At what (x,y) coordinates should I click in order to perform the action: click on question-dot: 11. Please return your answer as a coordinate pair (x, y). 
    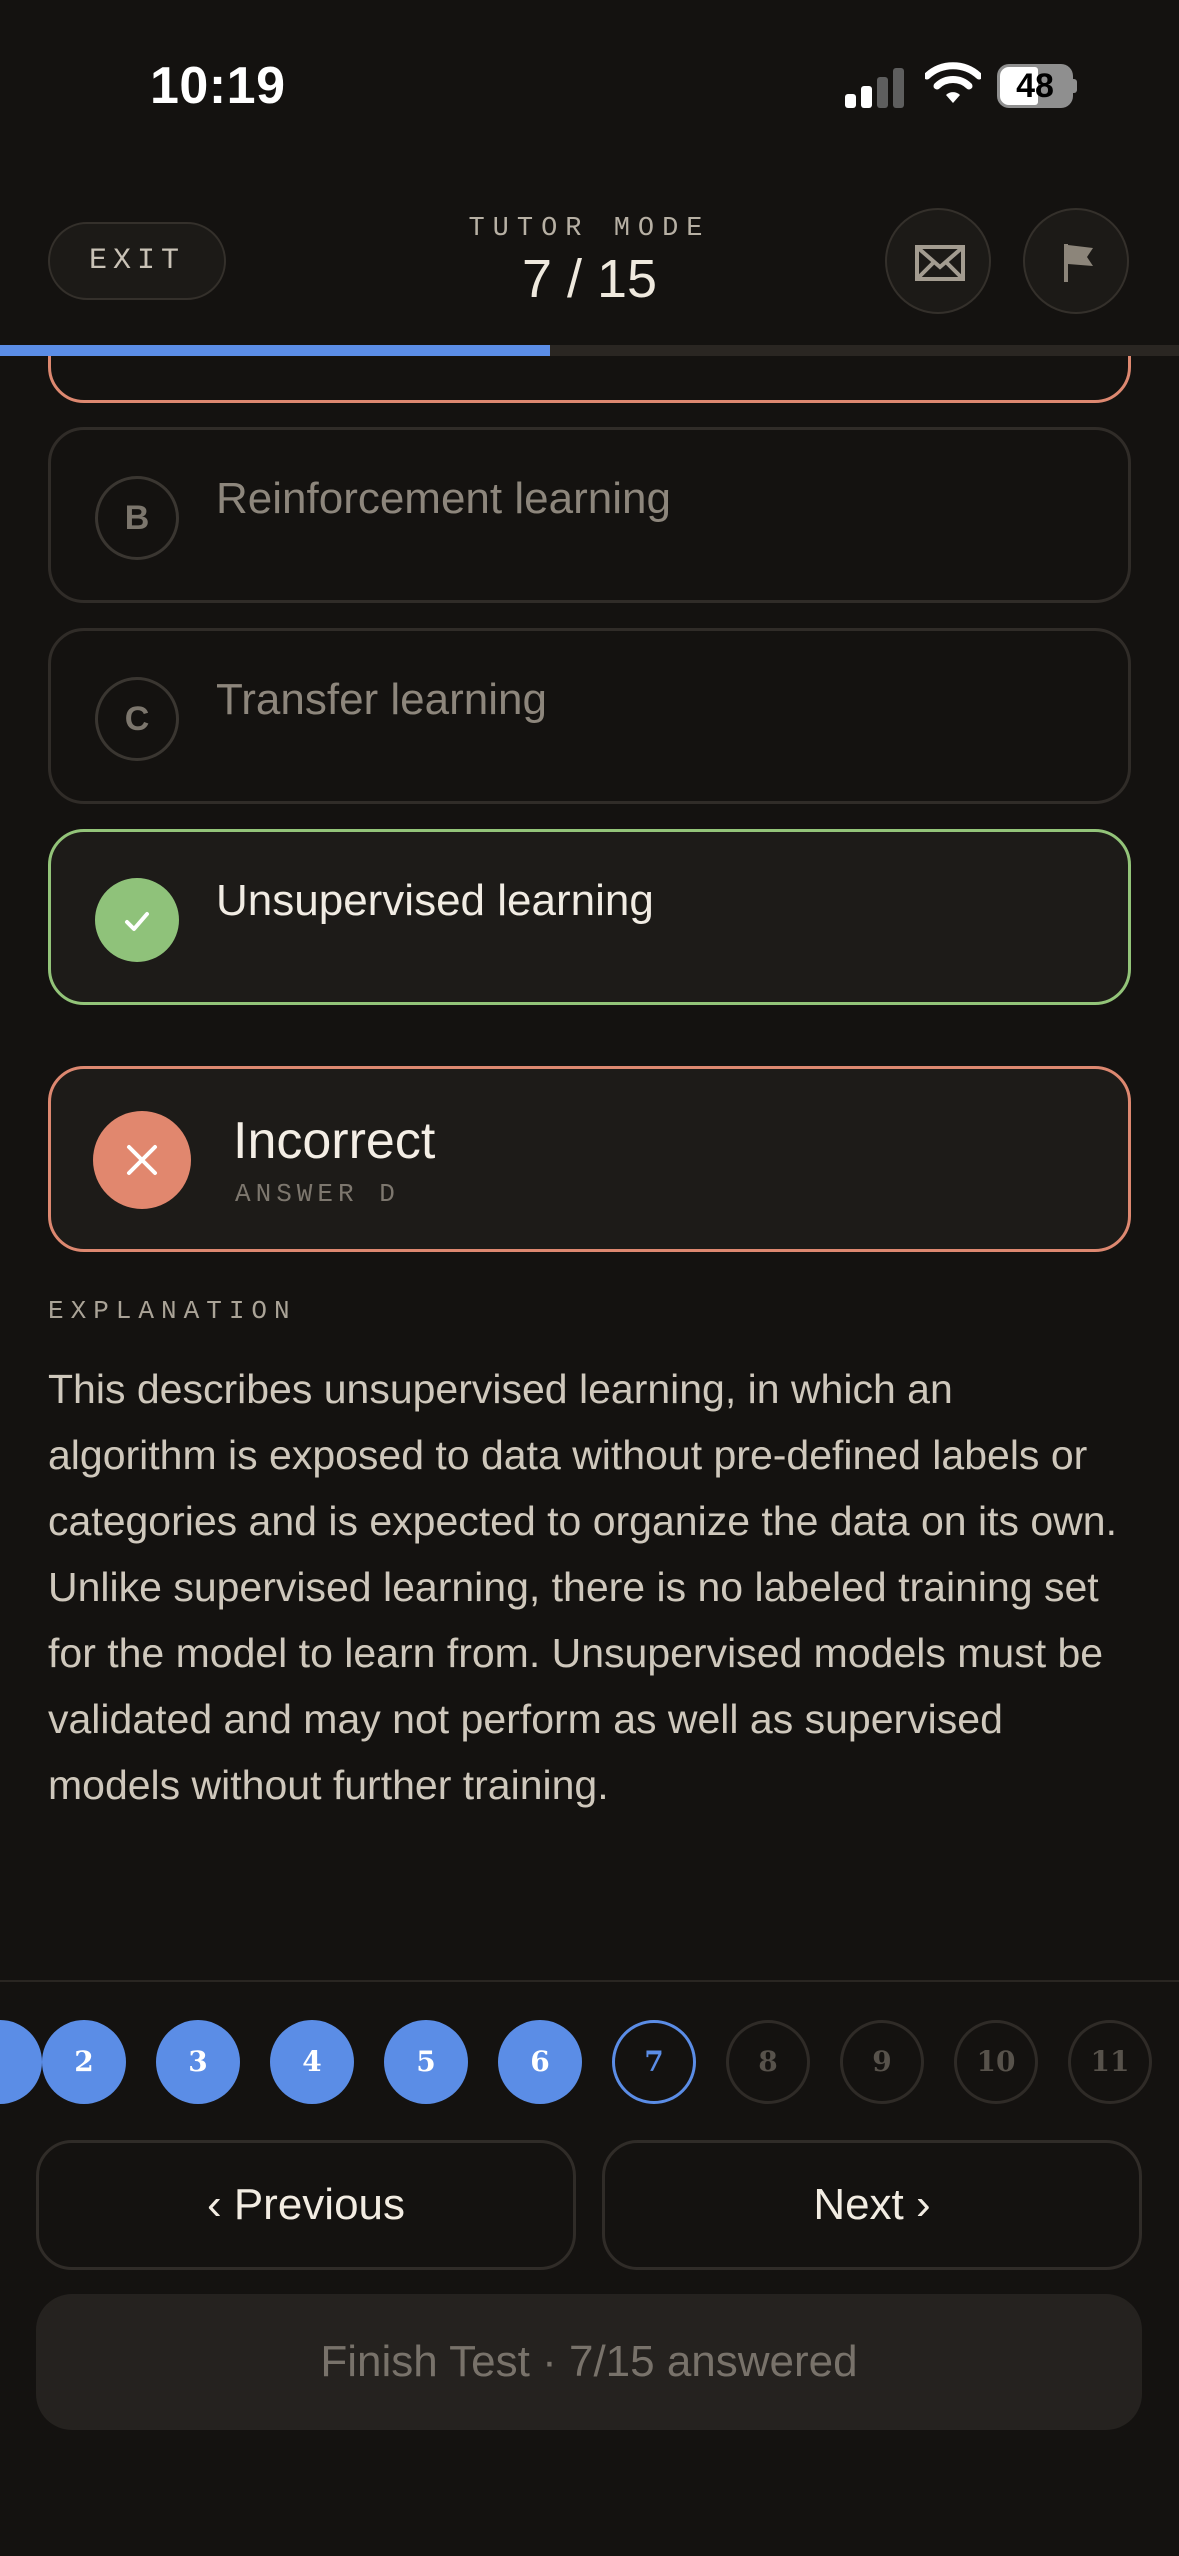
    Looking at the image, I should click on (1110, 2062).